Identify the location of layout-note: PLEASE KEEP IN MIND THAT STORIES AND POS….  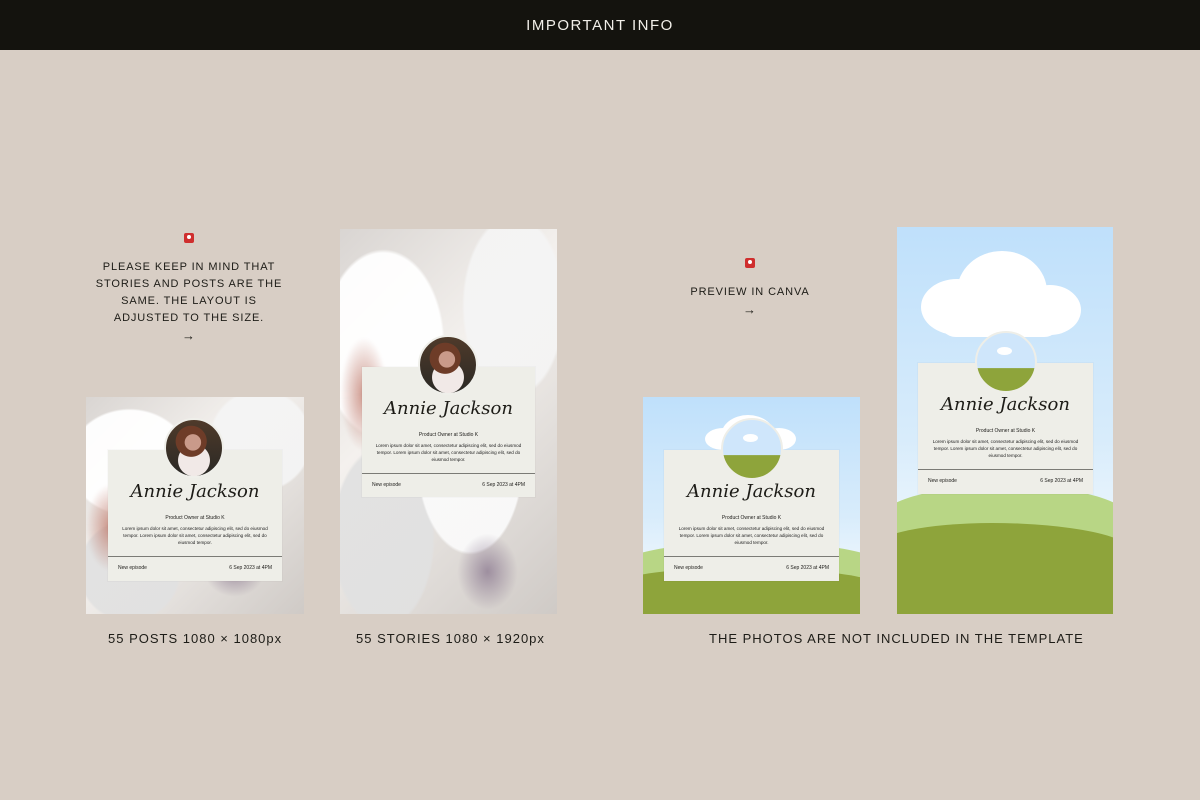
(189, 287).